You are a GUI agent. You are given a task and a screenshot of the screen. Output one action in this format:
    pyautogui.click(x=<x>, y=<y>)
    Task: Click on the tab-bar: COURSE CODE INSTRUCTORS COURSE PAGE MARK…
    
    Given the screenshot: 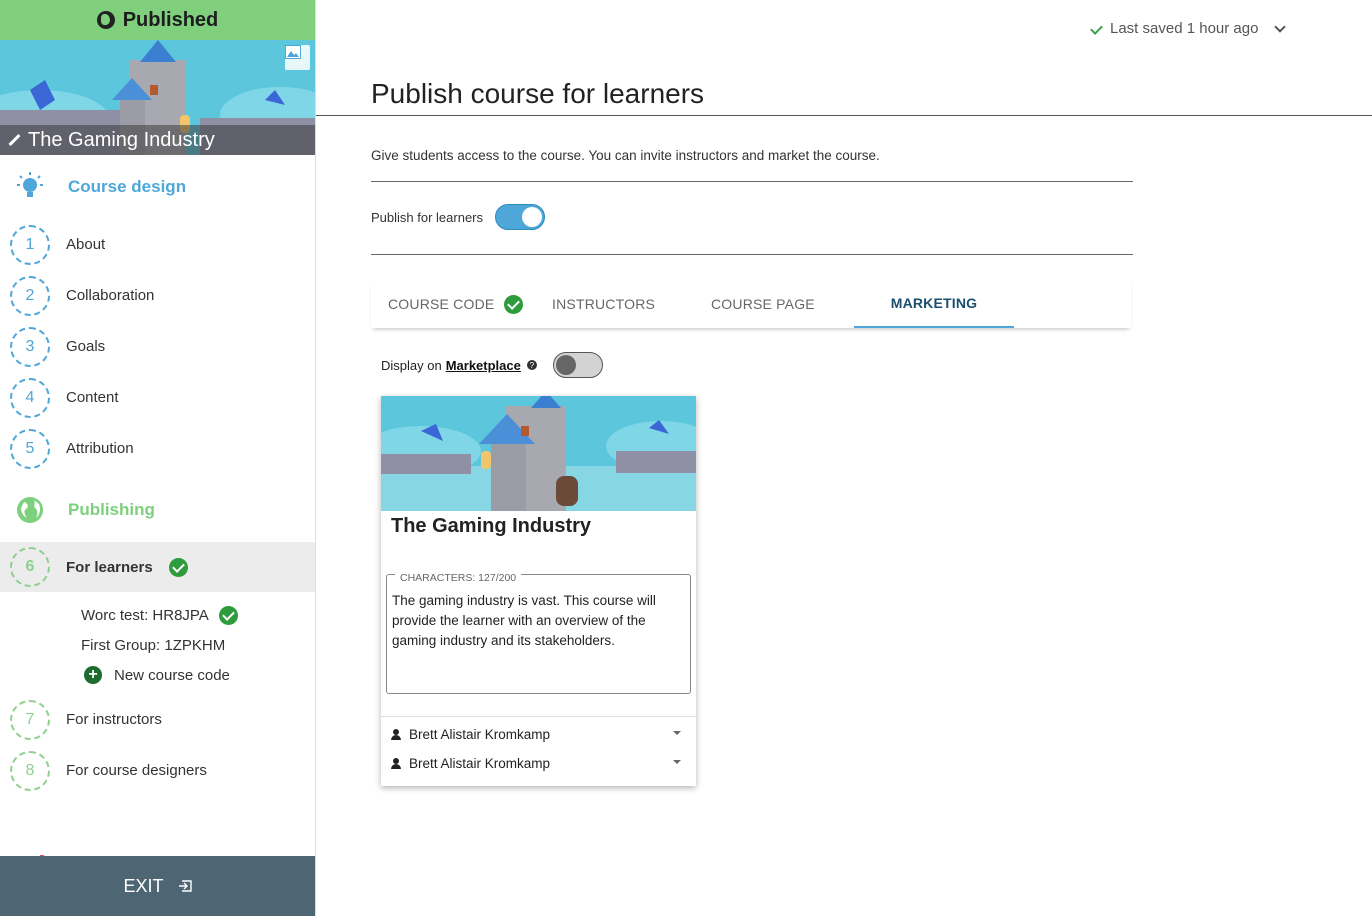 What is the action you would take?
    pyautogui.click(x=751, y=304)
    